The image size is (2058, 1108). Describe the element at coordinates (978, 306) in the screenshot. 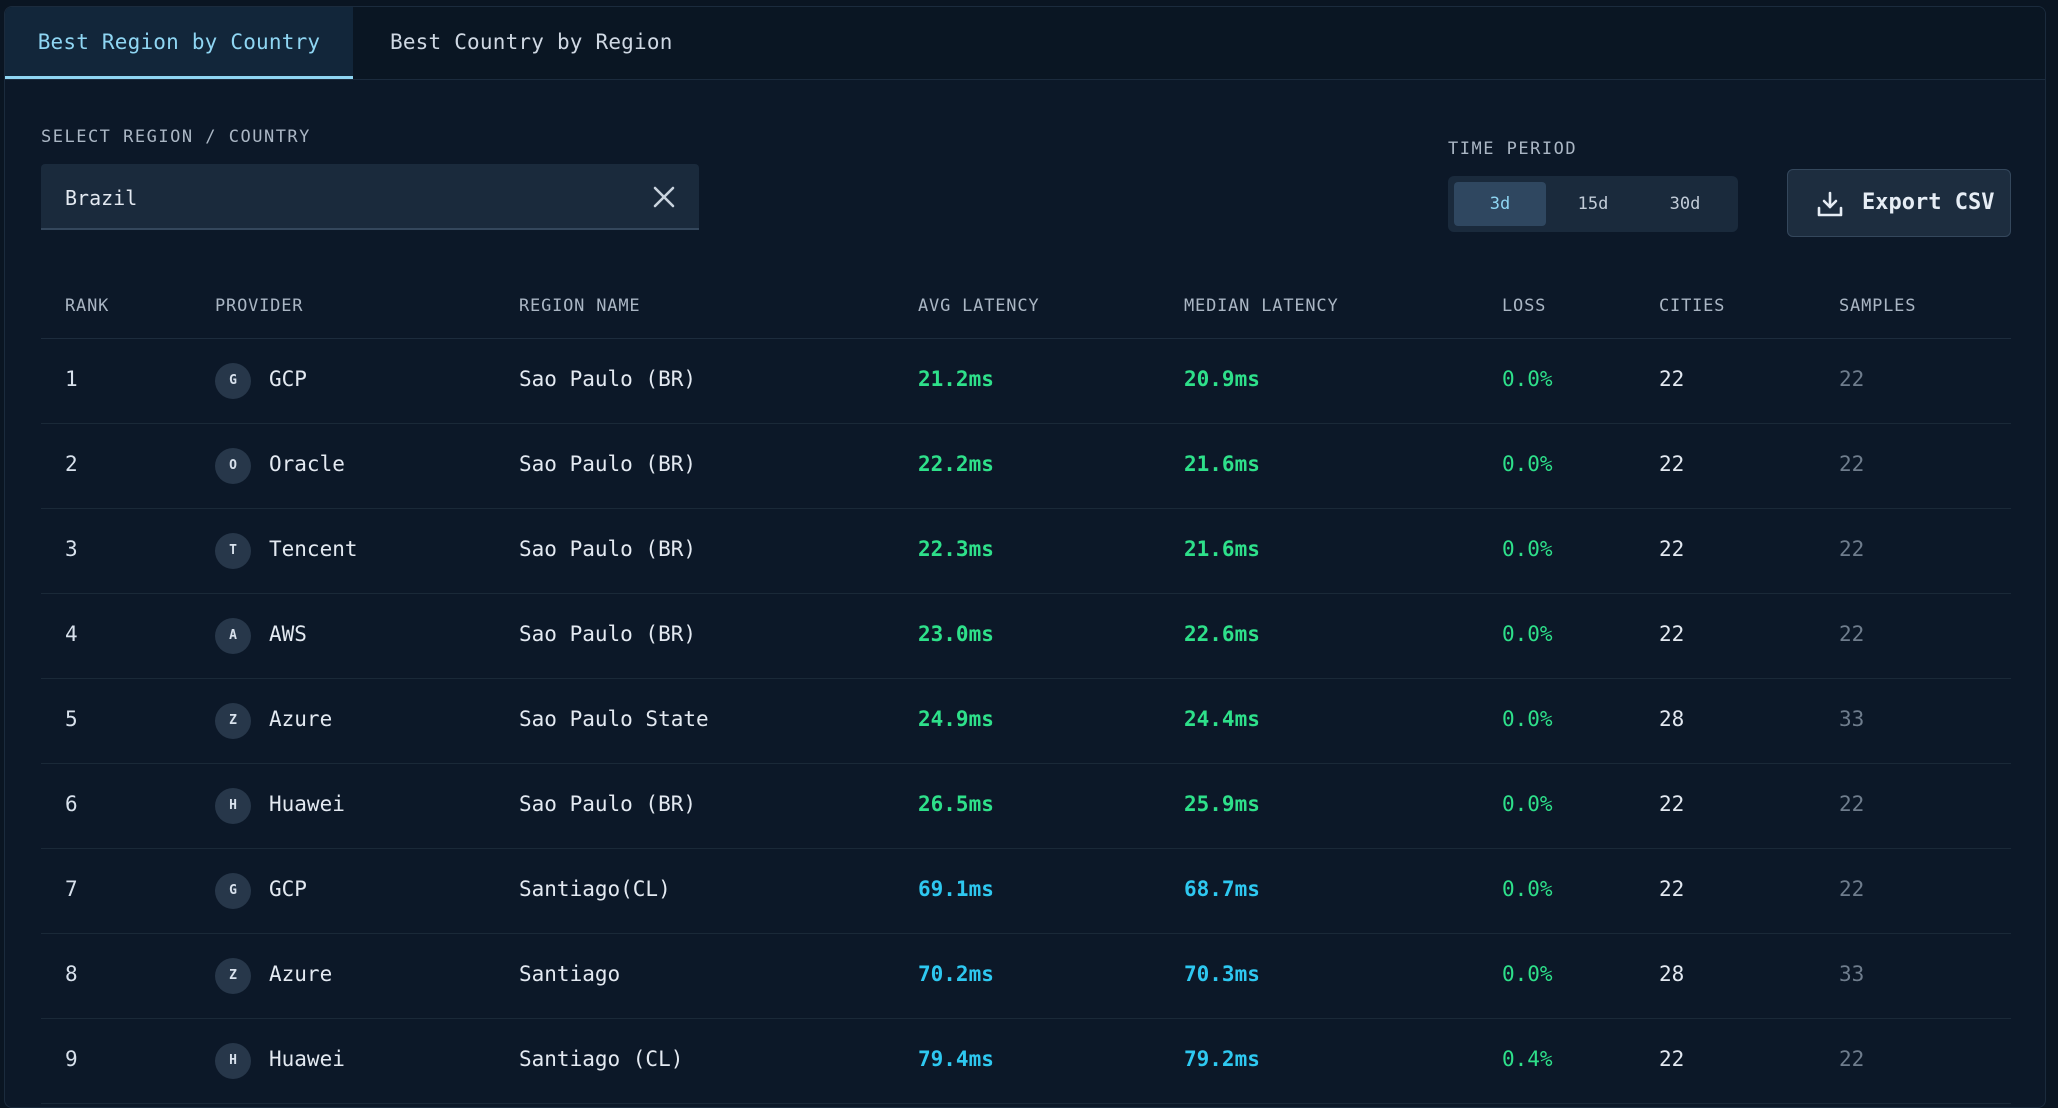

I see `header-avg-latency: AVG LATENCY` at that location.